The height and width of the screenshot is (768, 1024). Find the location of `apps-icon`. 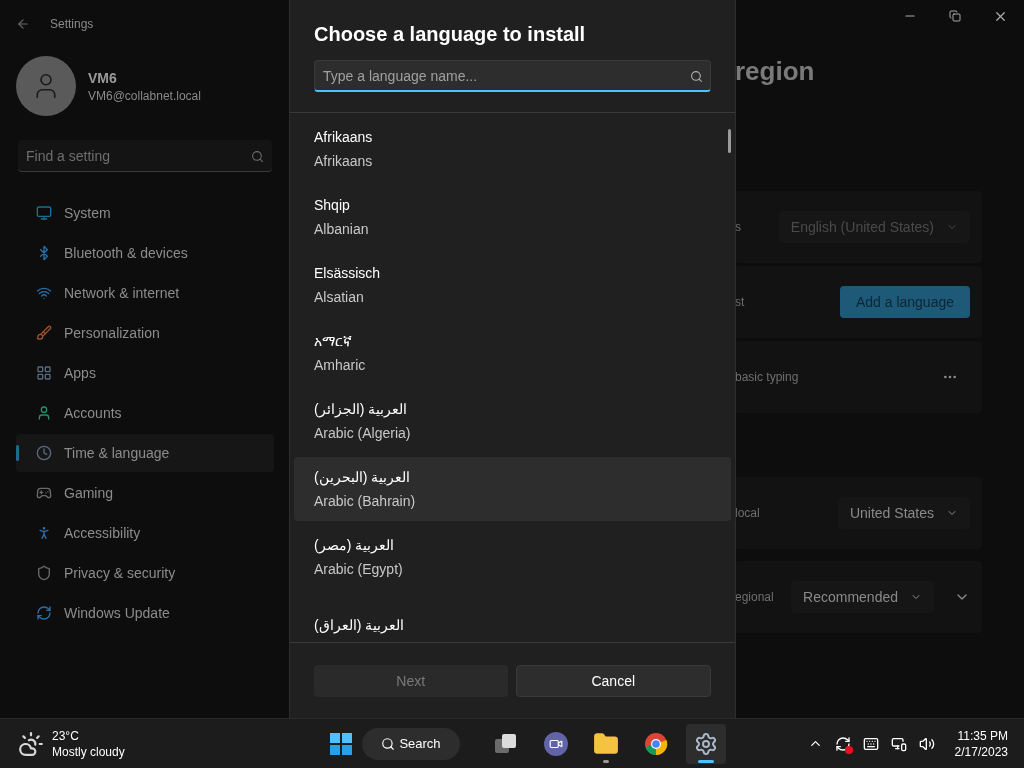

apps-icon is located at coordinates (44, 373).